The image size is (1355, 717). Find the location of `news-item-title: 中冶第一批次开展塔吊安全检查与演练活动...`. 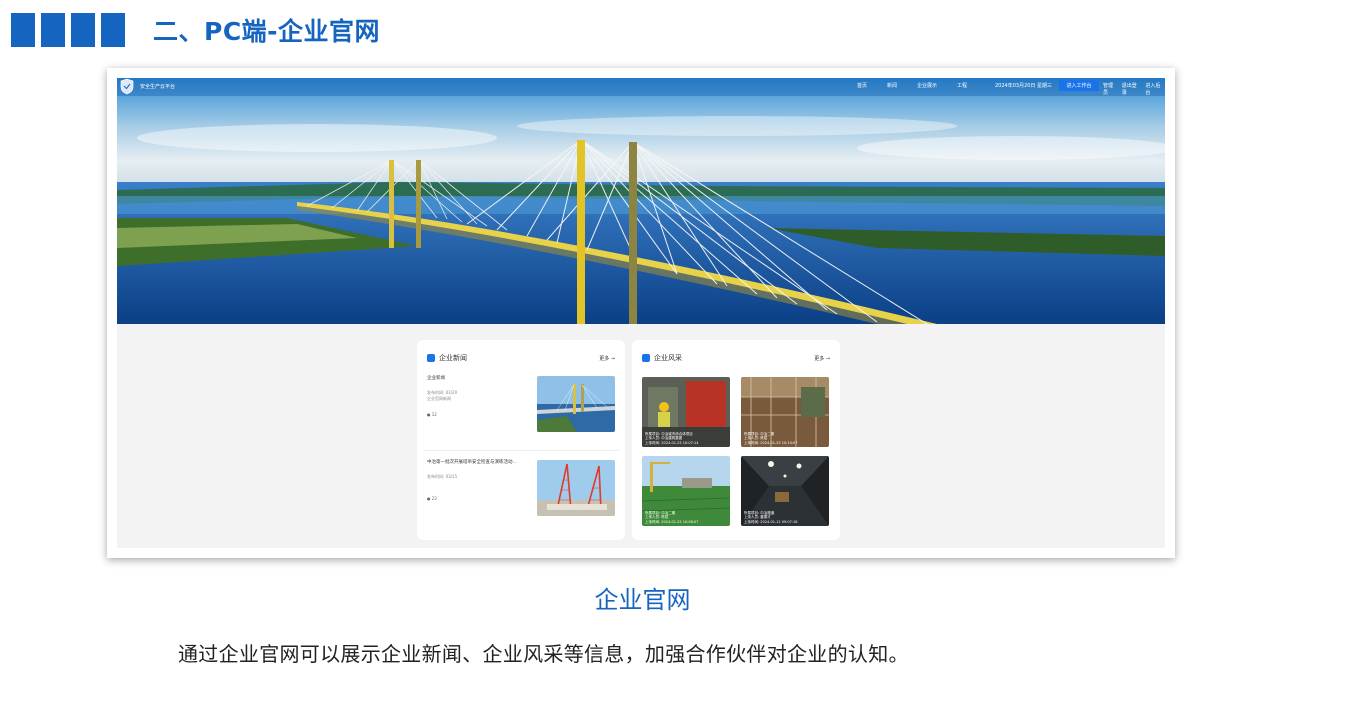

news-item-title: 中冶第一批次开展塔吊安全检查与演练活动... is located at coordinates (477, 463).